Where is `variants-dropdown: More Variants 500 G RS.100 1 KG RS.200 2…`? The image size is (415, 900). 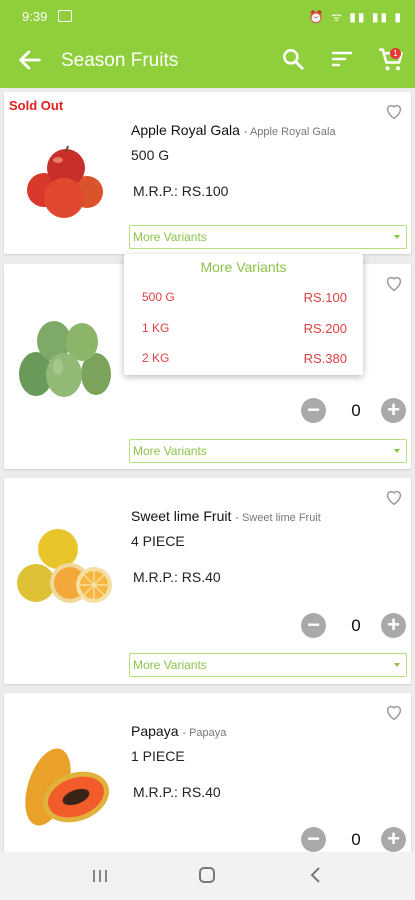
variants-dropdown: More Variants 500 G RS.100 1 KG RS.200 2… is located at coordinates (243, 314).